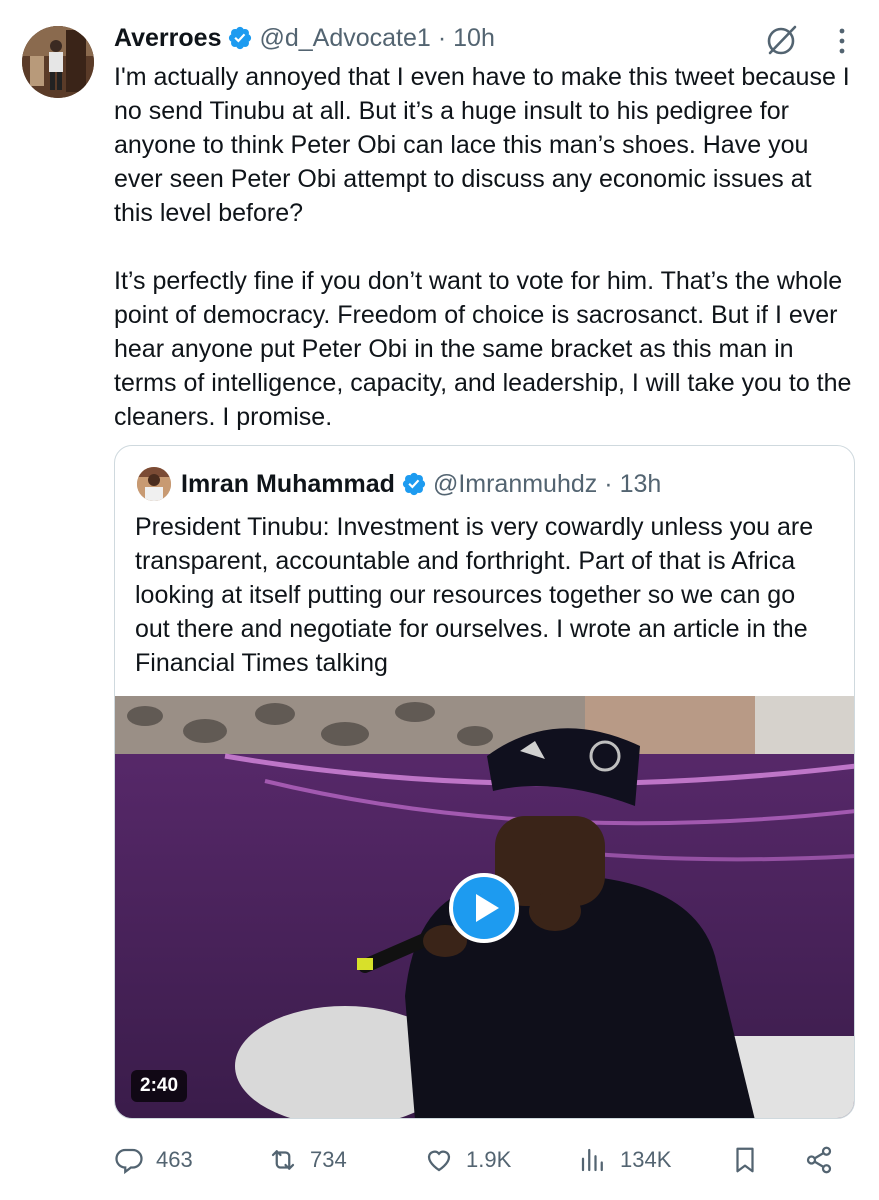  Describe the element at coordinates (782, 40) in the screenshot. I see `grok-icon` at that location.